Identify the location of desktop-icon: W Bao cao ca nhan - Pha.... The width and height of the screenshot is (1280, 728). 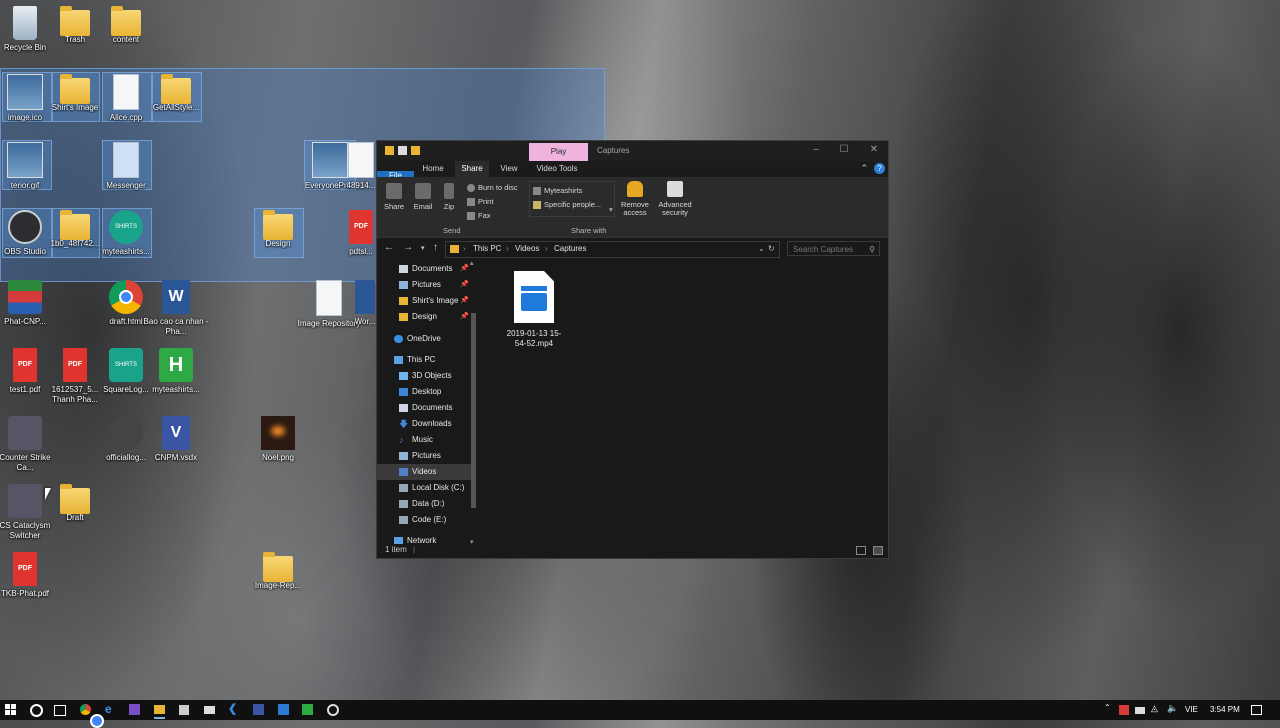
(176, 308).